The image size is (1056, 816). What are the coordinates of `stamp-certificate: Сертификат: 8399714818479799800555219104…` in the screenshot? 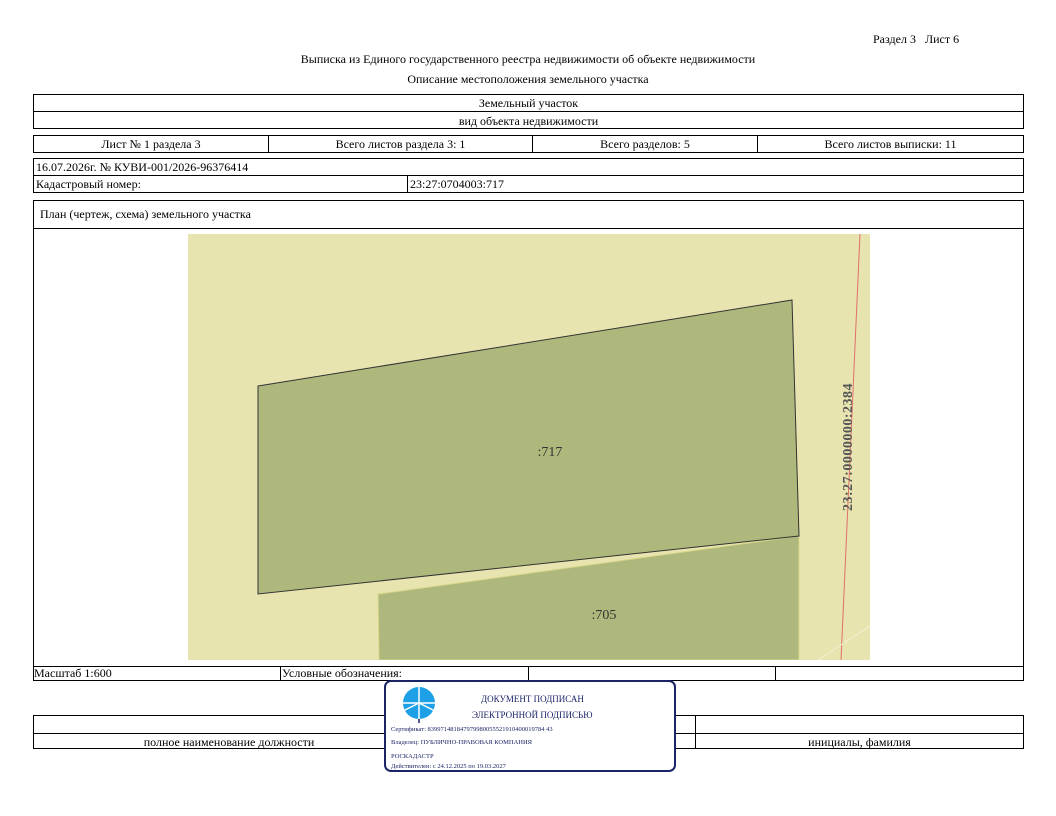 It's located at (472, 729).